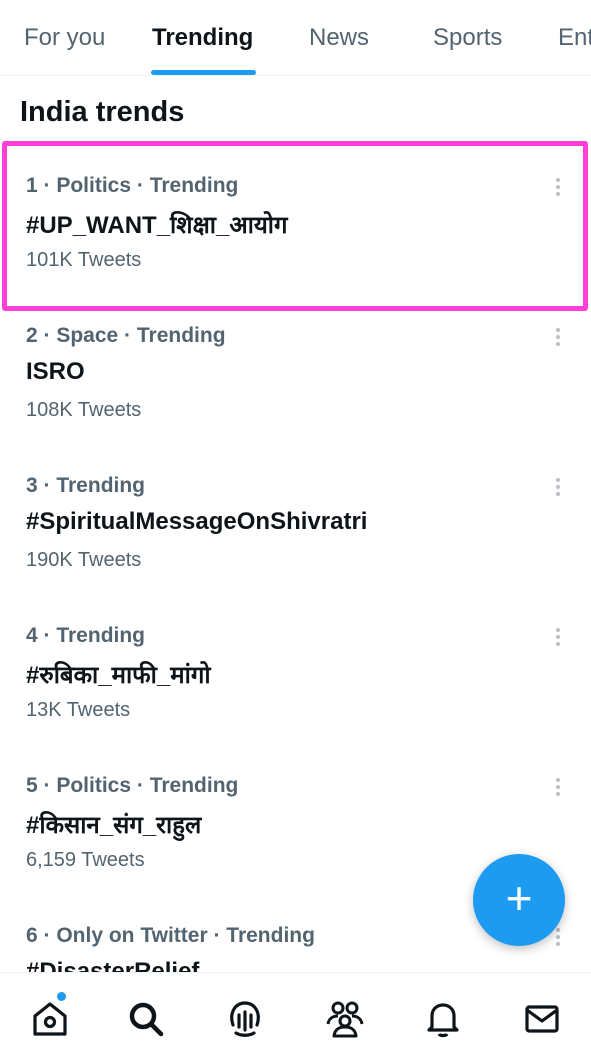 The width and height of the screenshot is (591, 1055). What do you see at coordinates (84, 560) in the screenshot?
I see `trend-count: 190K Tweets` at bounding box center [84, 560].